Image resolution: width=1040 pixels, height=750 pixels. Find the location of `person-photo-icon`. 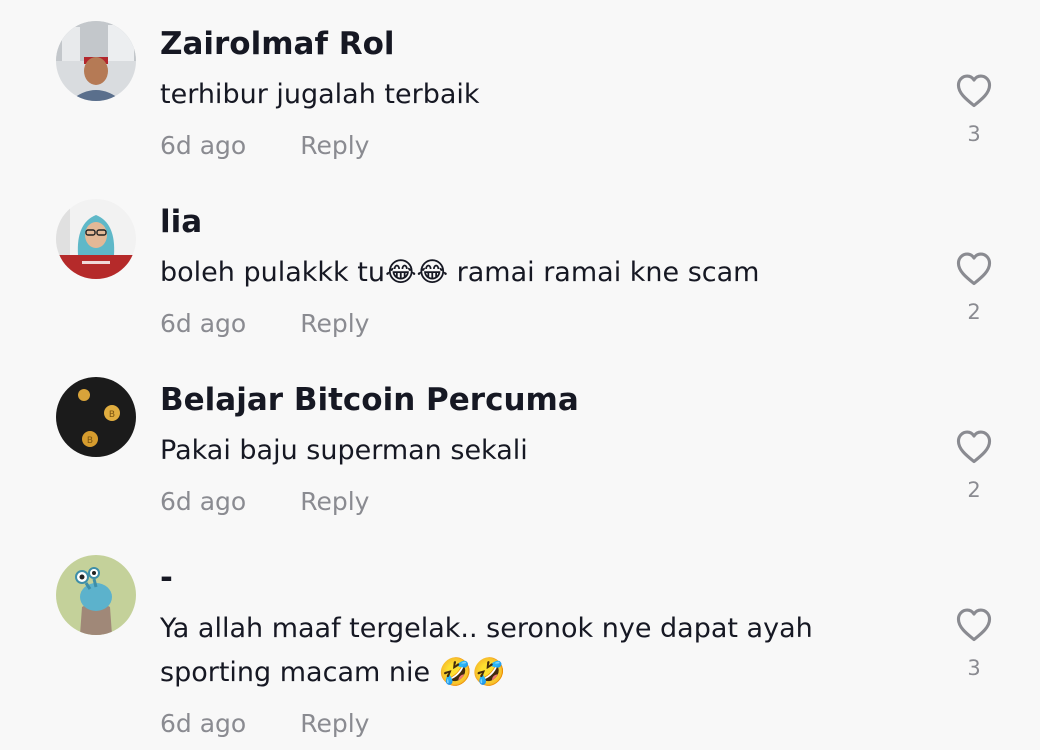

person-photo-icon is located at coordinates (96, 61).